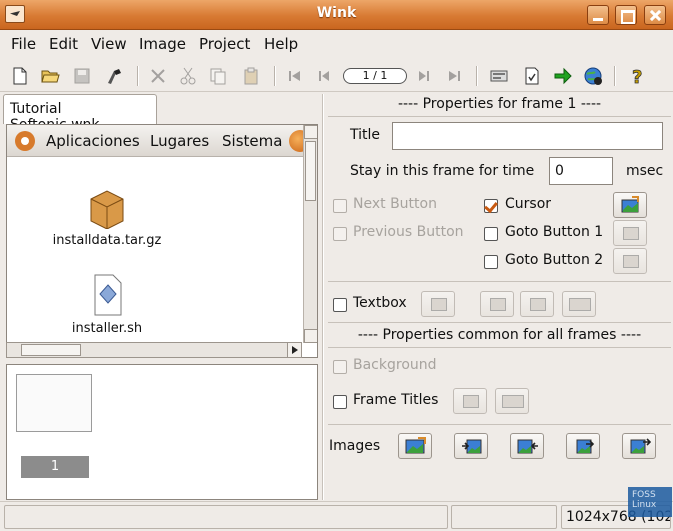  What do you see at coordinates (408, 232) in the screenshot?
I see `previous-button-label: Previous Button` at bounding box center [408, 232].